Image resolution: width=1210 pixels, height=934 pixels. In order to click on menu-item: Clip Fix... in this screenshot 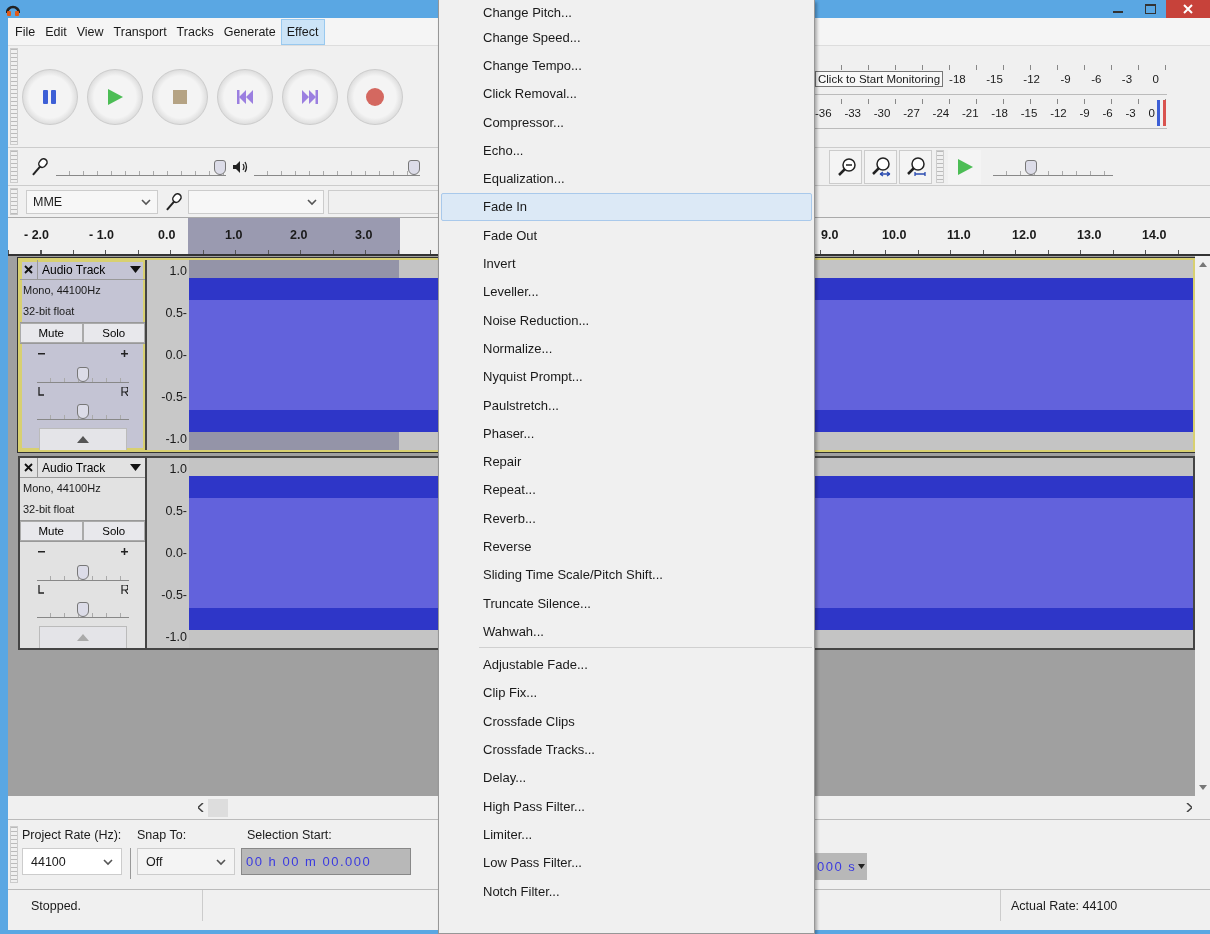, I will do `click(626, 693)`.